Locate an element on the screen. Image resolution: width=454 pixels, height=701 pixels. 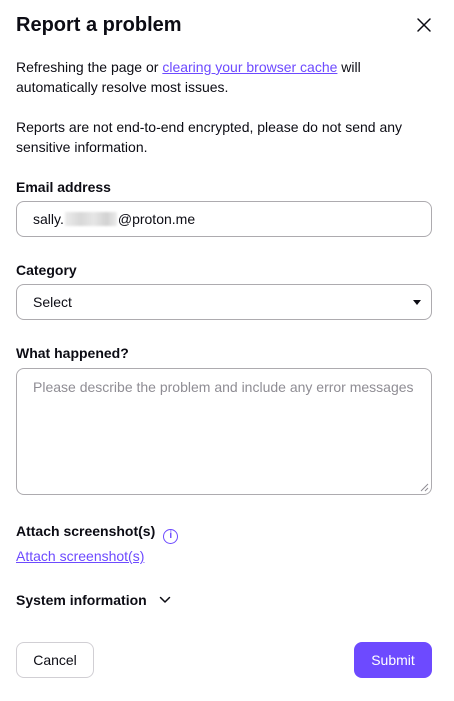
caret-down-icon is located at coordinates (417, 302).